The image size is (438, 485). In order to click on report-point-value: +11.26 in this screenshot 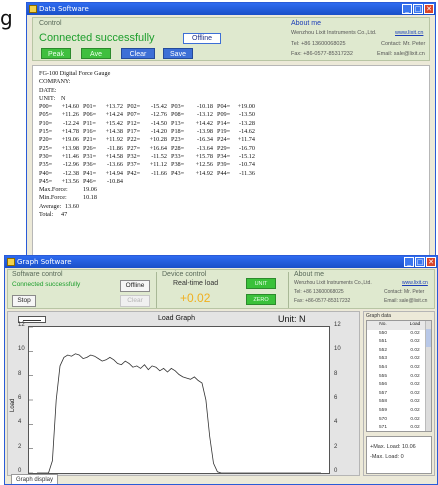, I will do `click(70, 115)`.